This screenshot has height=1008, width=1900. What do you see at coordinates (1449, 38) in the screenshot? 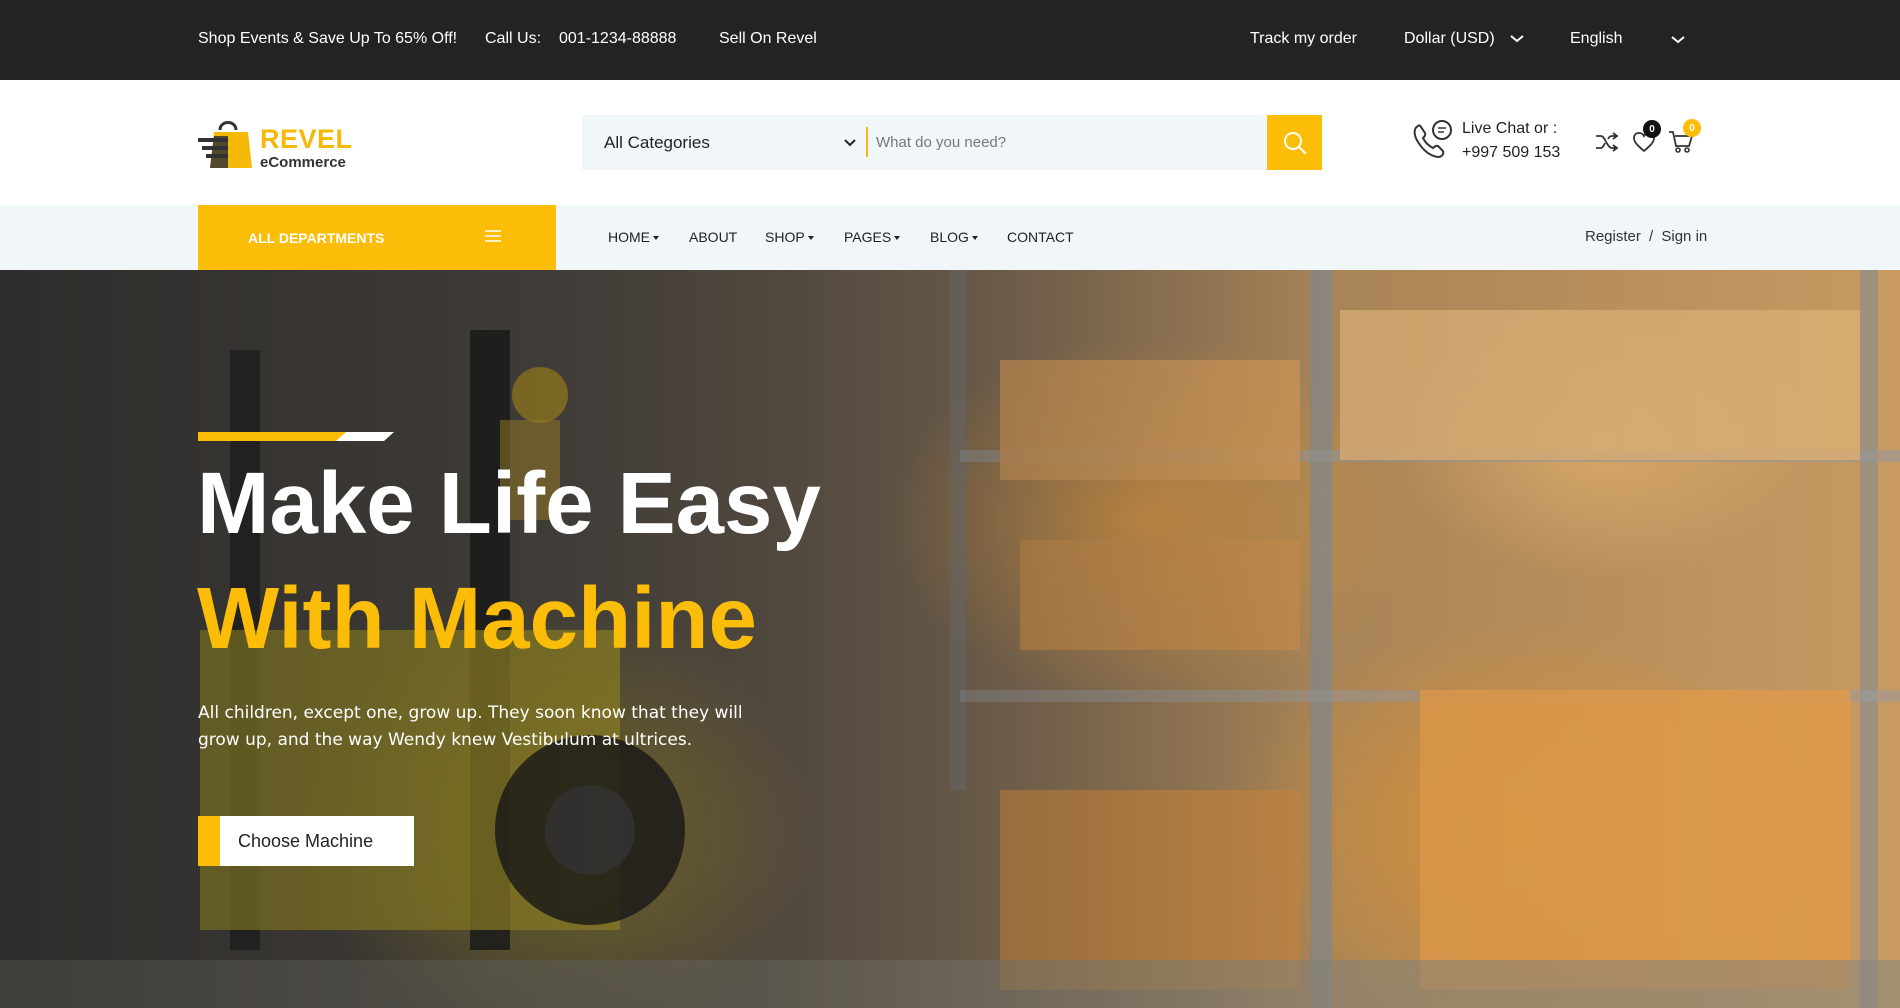
I see `currency-label: Dollar (USD)` at bounding box center [1449, 38].